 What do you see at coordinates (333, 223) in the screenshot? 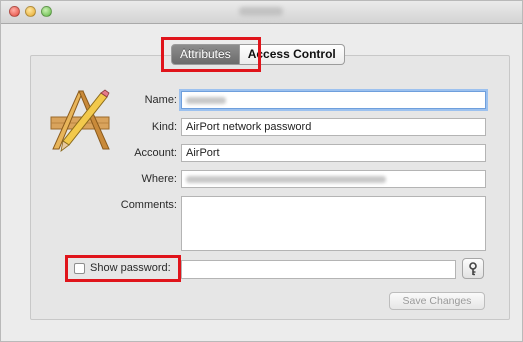
I see `comments-field` at bounding box center [333, 223].